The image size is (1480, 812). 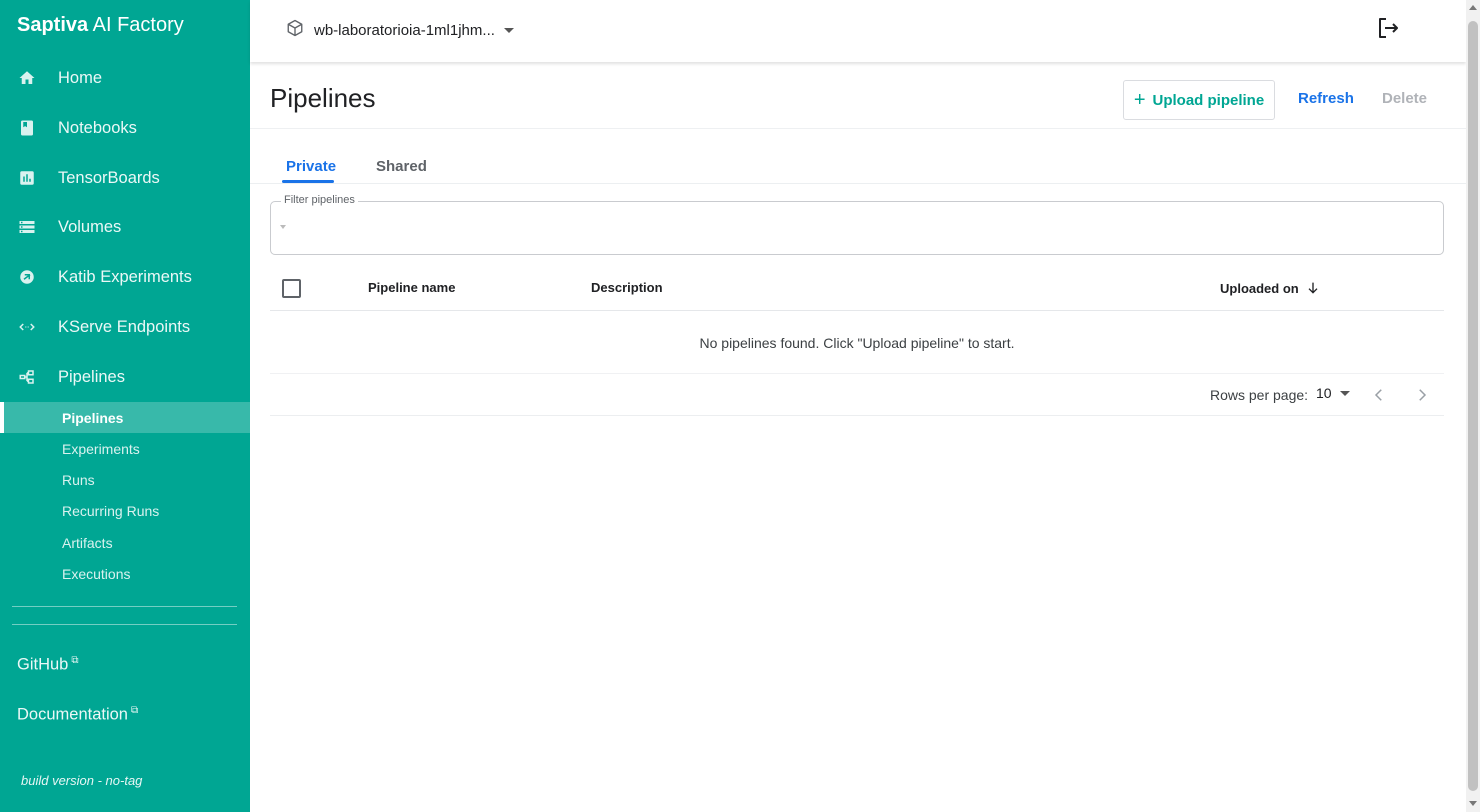 I want to click on notebook-icon, so click(x=27, y=128).